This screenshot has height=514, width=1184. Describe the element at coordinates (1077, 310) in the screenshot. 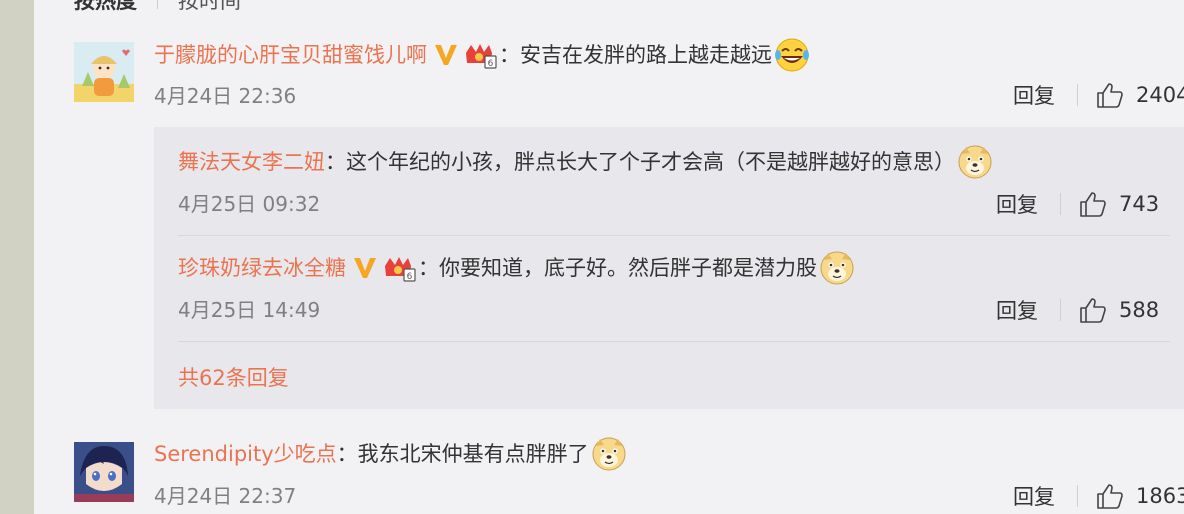

I see `reply-actions: 回复 588` at that location.